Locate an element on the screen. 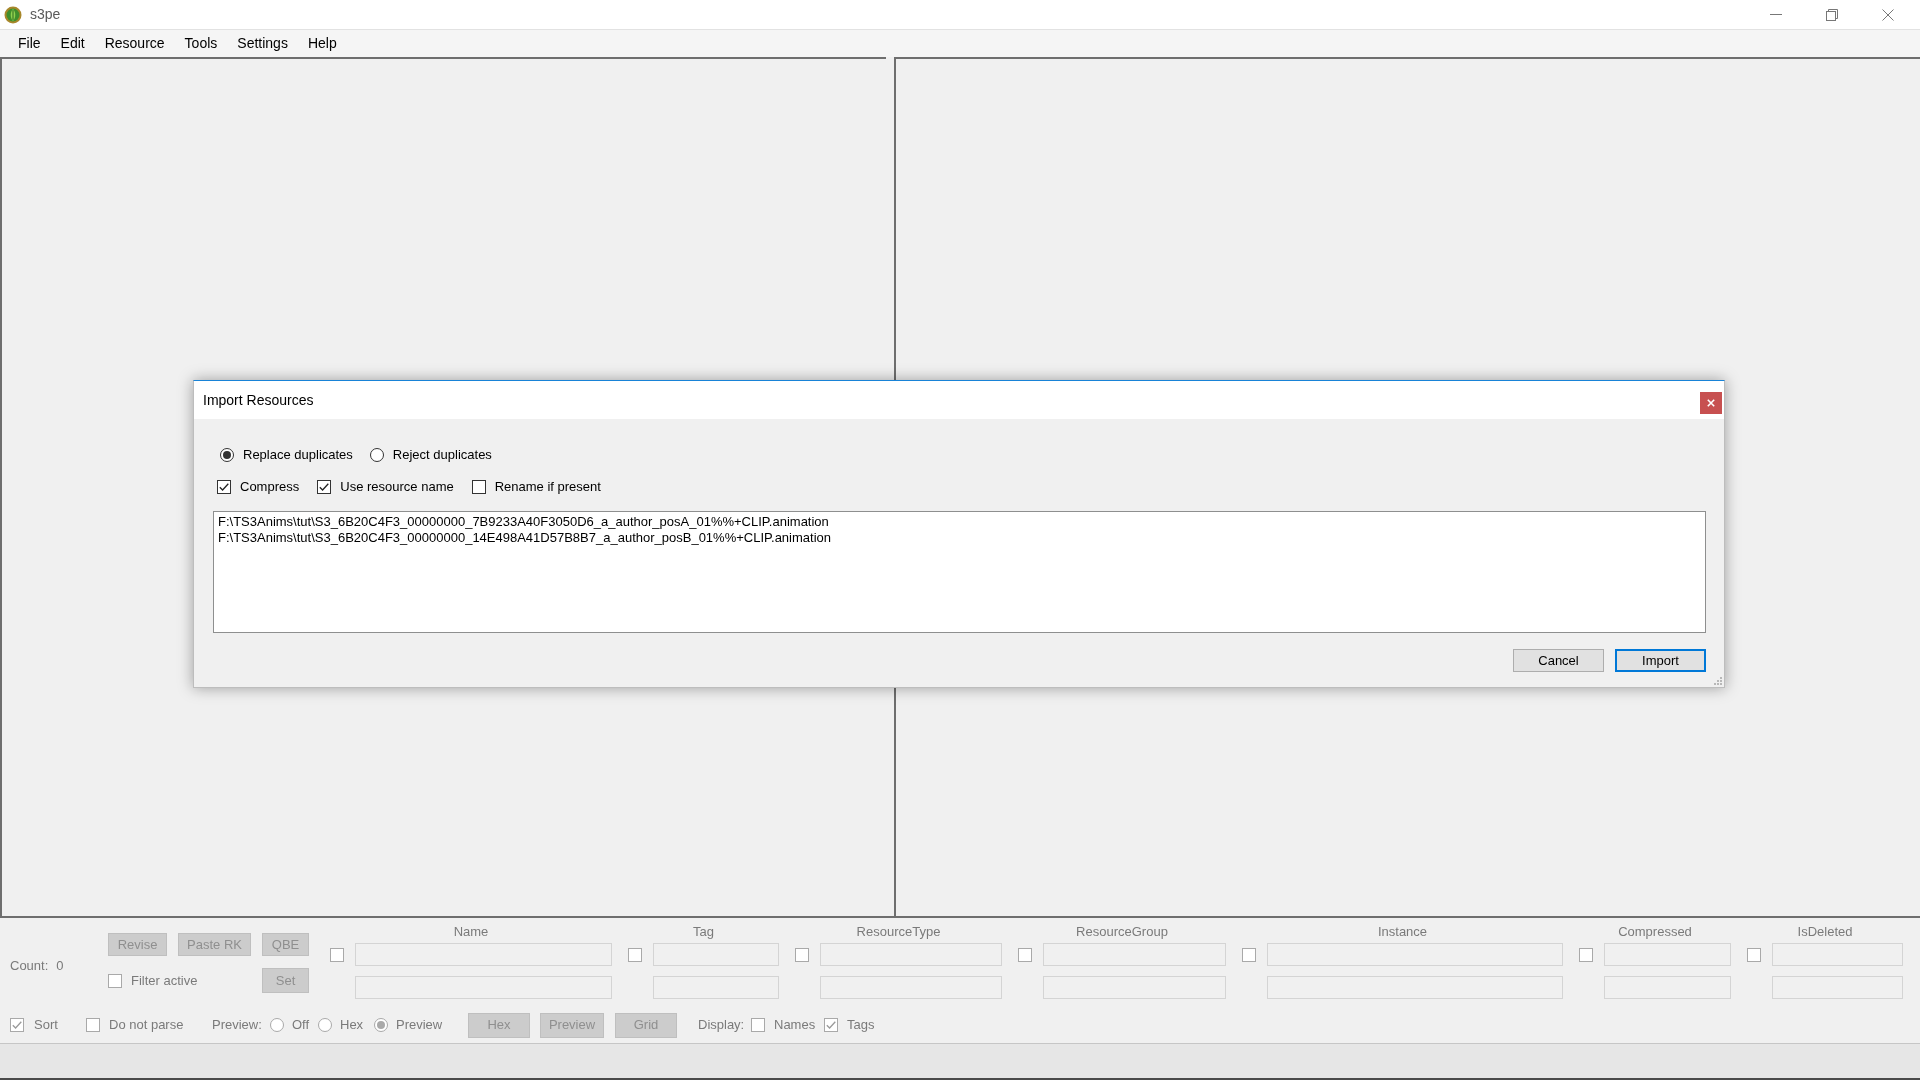  column-header: IsDeleted is located at coordinates (1825, 932).